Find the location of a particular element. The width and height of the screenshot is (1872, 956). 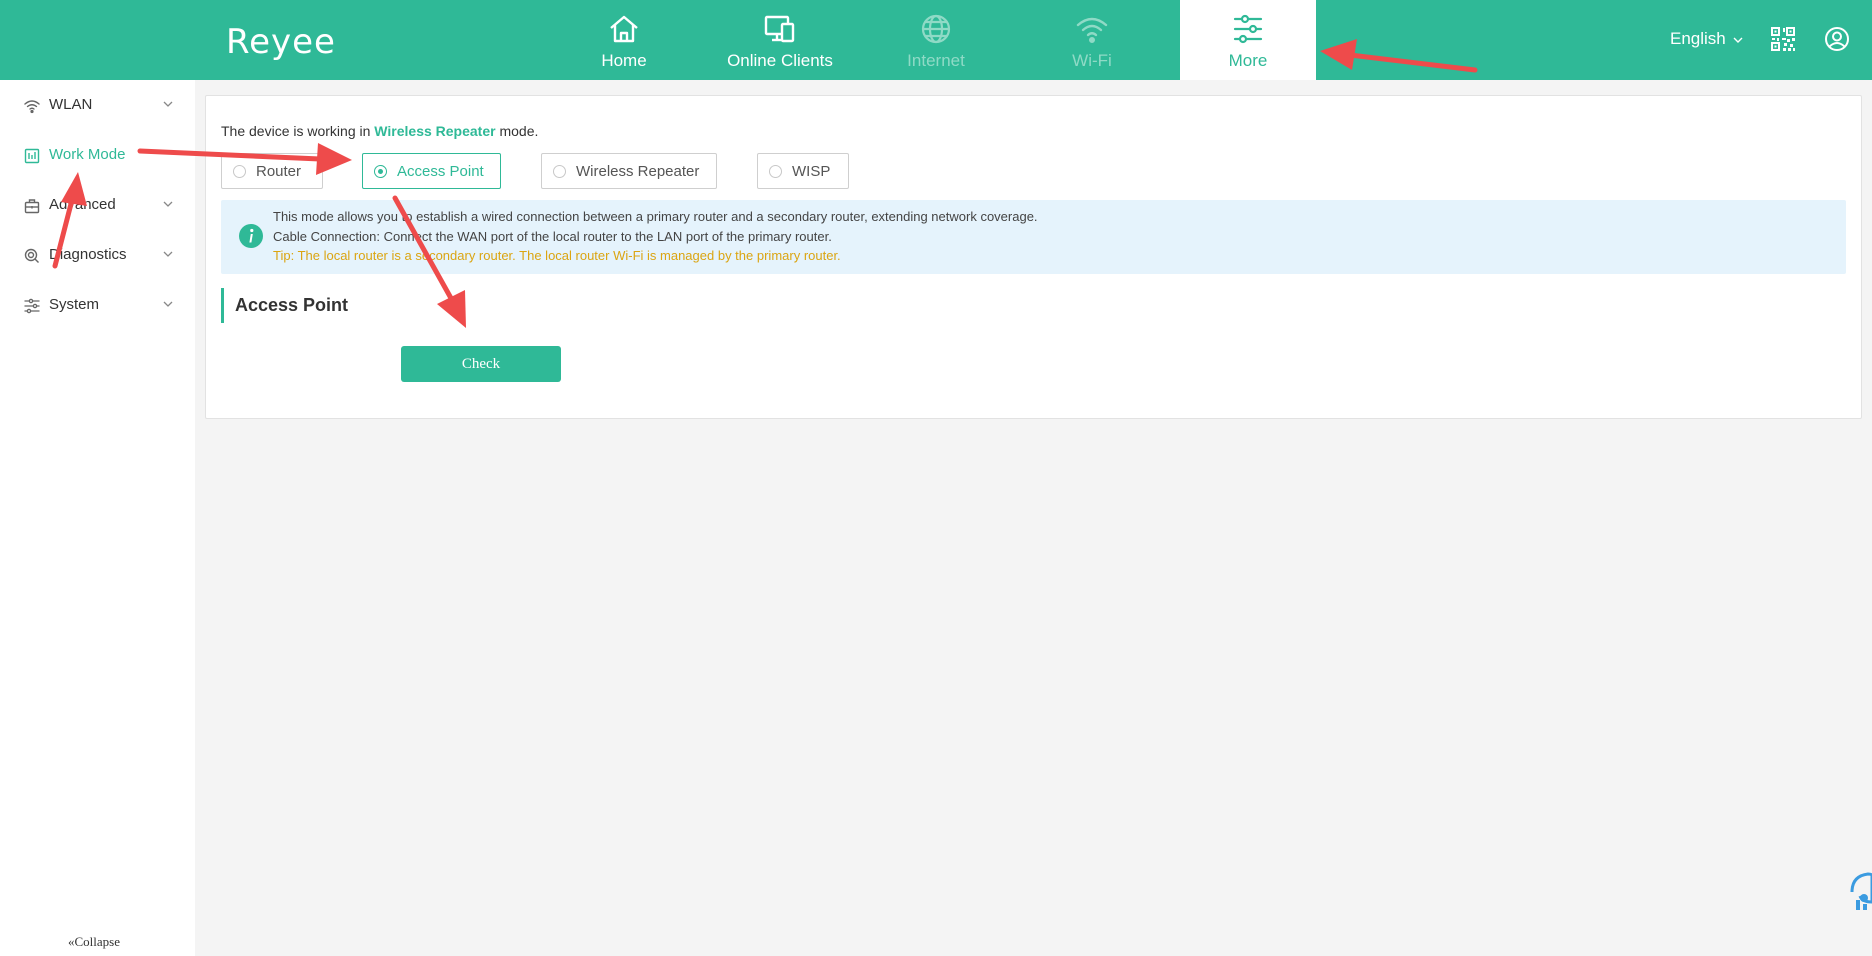

sidebar-item-advanced: Advanced is located at coordinates (97, 206).